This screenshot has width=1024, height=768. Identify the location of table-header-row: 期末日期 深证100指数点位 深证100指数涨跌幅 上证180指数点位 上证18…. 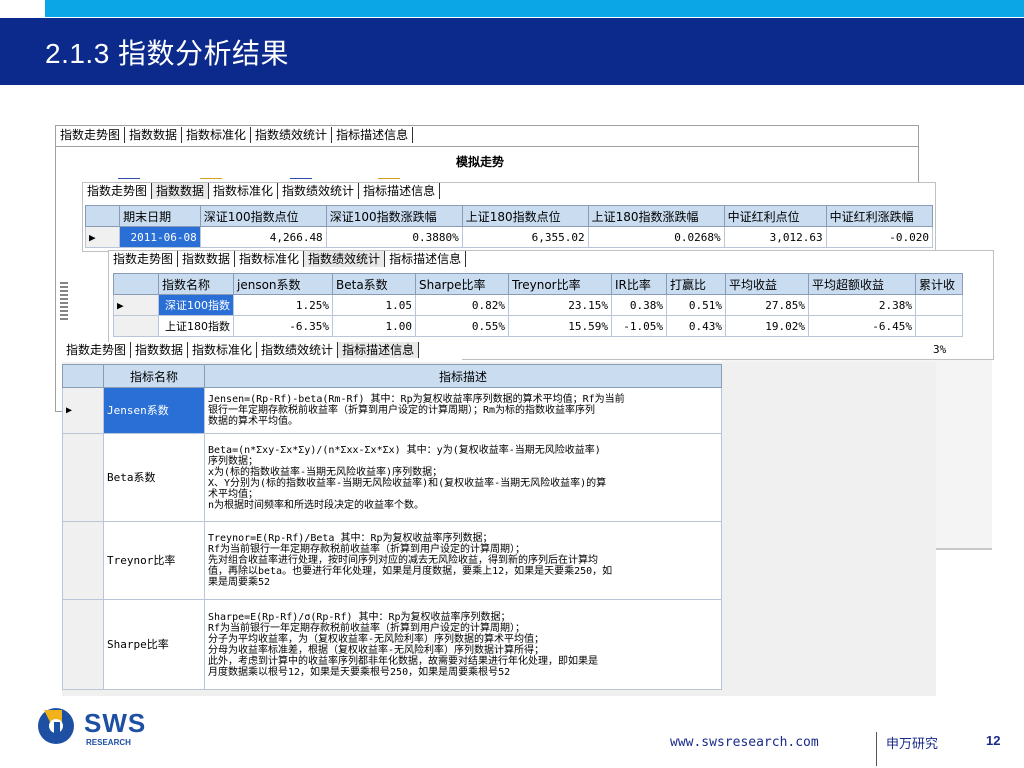
(509, 216).